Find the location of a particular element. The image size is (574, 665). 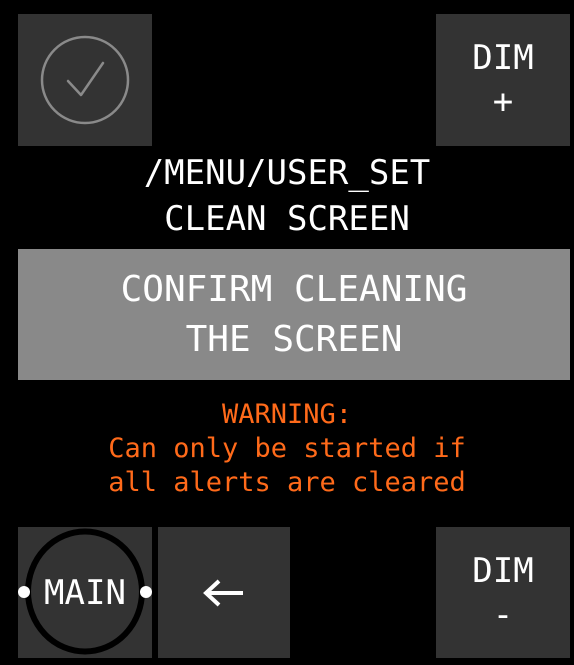

back-button is located at coordinates (224, 592).